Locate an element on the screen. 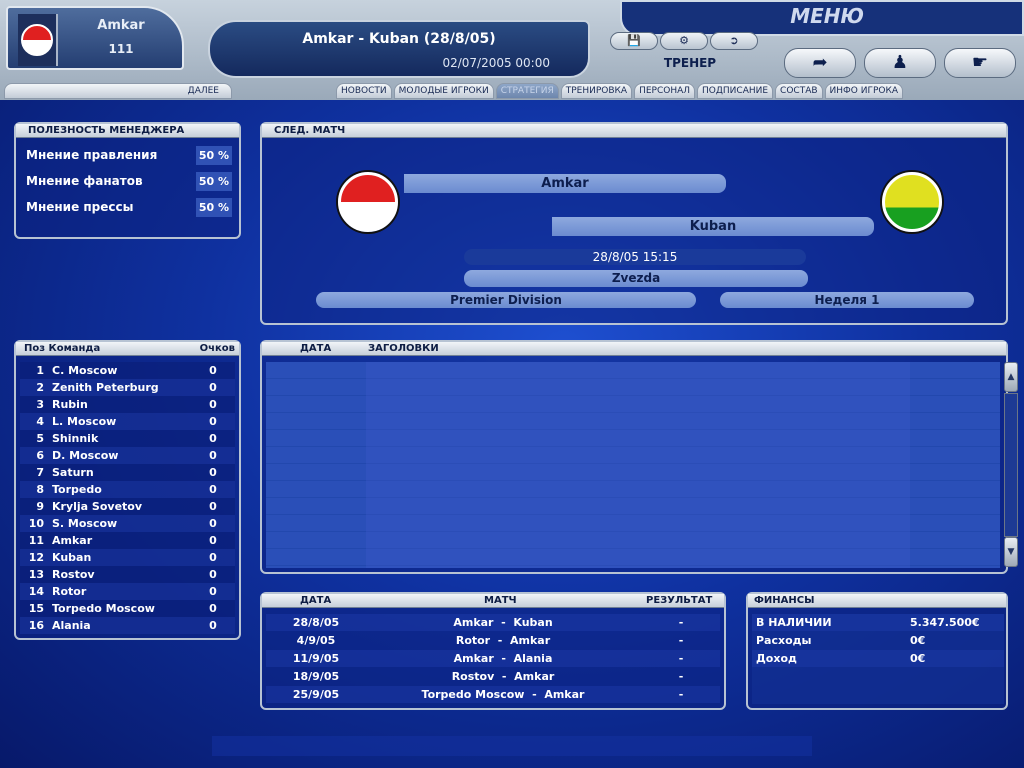  row-pos: 5 is located at coordinates (40, 438).